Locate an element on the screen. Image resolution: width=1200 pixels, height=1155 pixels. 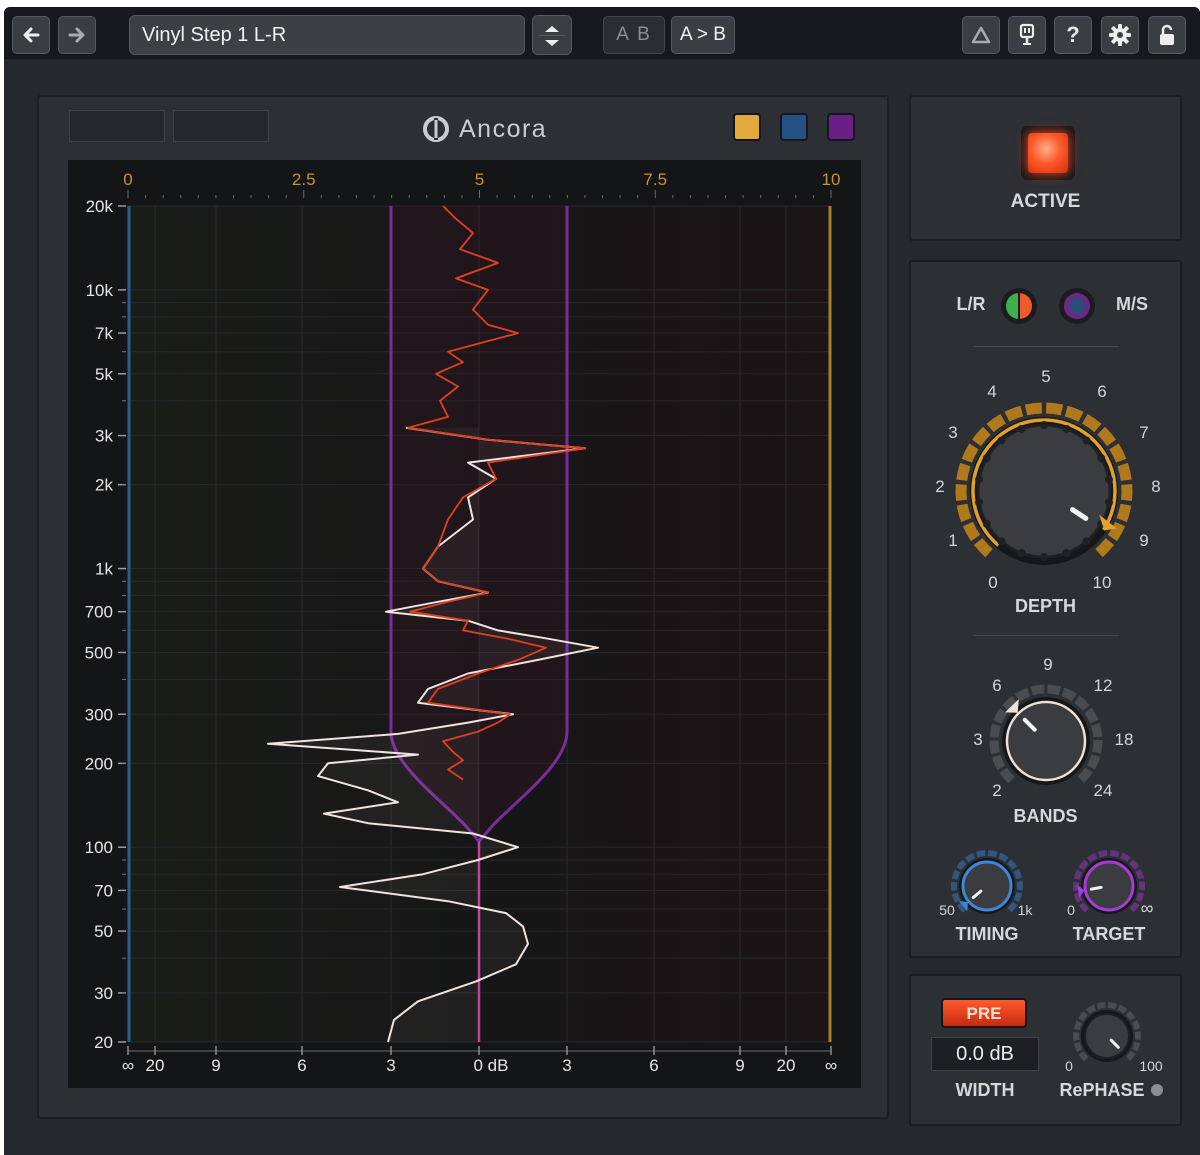
bands-tick-label: 6 is located at coordinates (997, 685).